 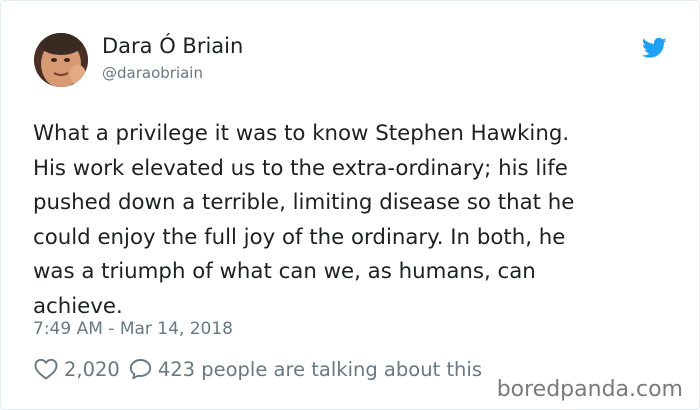 I want to click on tweet-timestamp: 7:49 AM - Mar 14, 2018, so click(x=133, y=329).